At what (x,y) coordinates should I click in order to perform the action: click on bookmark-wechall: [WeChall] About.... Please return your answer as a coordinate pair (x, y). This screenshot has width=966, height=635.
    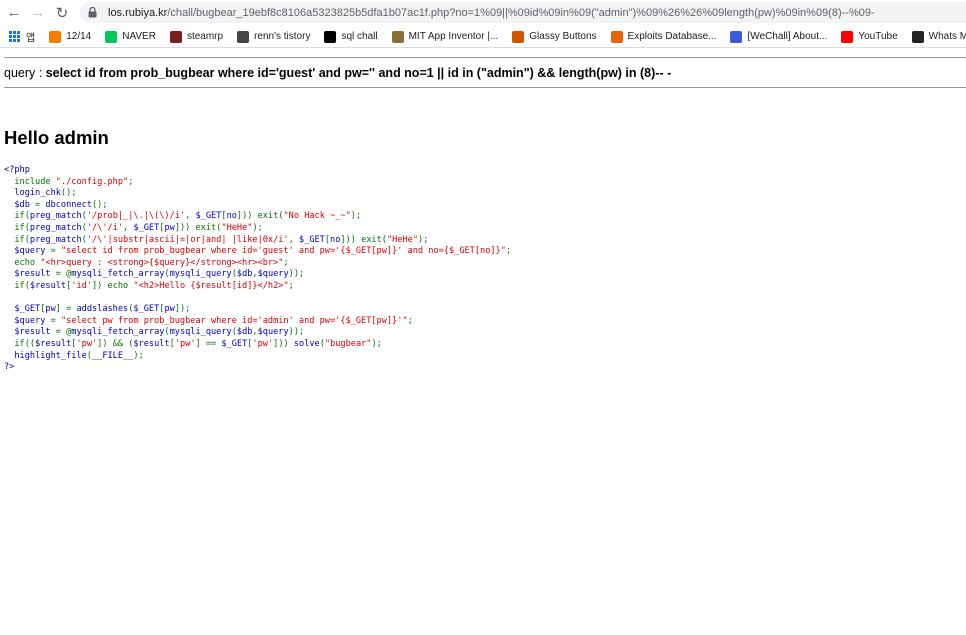
    Looking at the image, I should click on (779, 36).